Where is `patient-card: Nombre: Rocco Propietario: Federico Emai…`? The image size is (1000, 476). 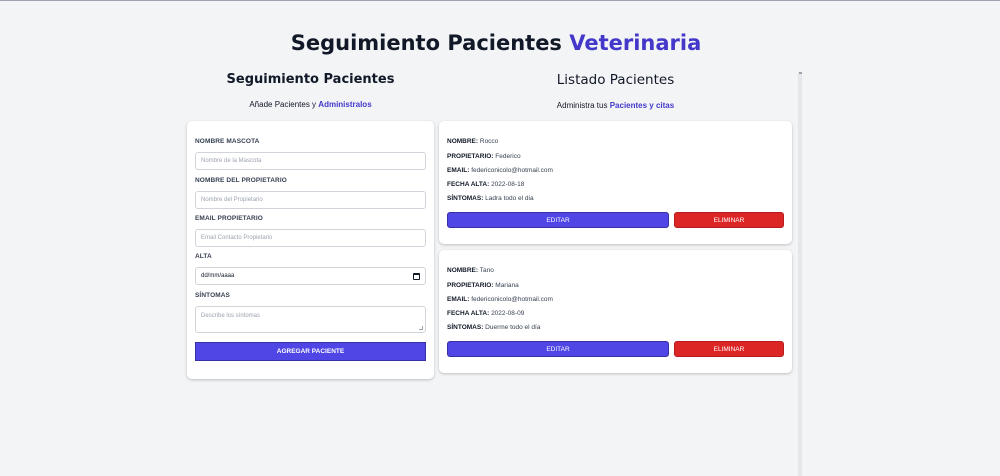
patient-card: Nombre: Rocco Propietario: Federico Emai… is located at coordinates (615, 182).